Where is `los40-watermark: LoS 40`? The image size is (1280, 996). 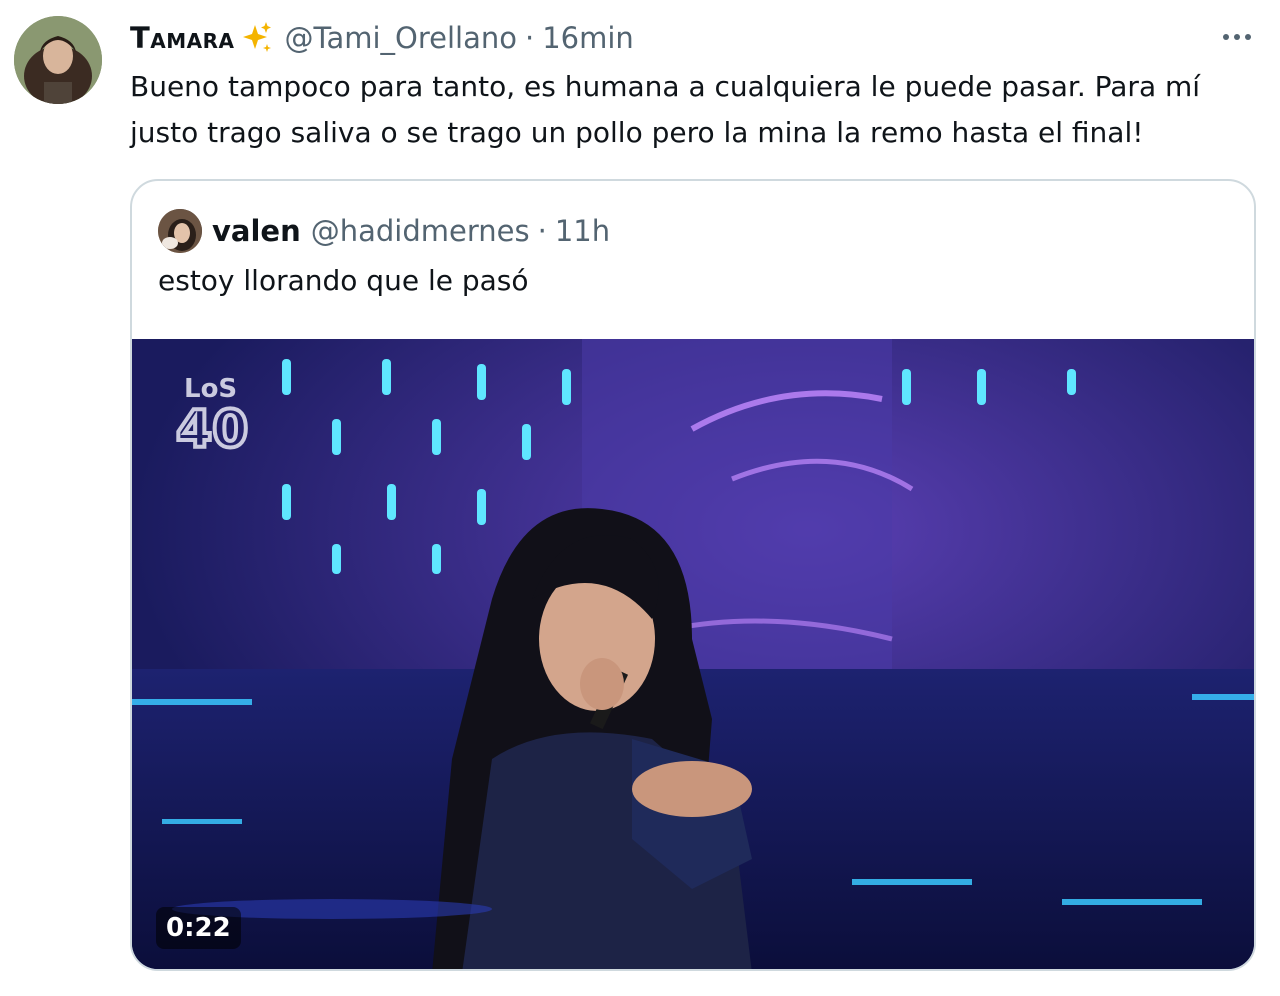
los40-watermark: LoS 40 is located at coordinates (212, 415).